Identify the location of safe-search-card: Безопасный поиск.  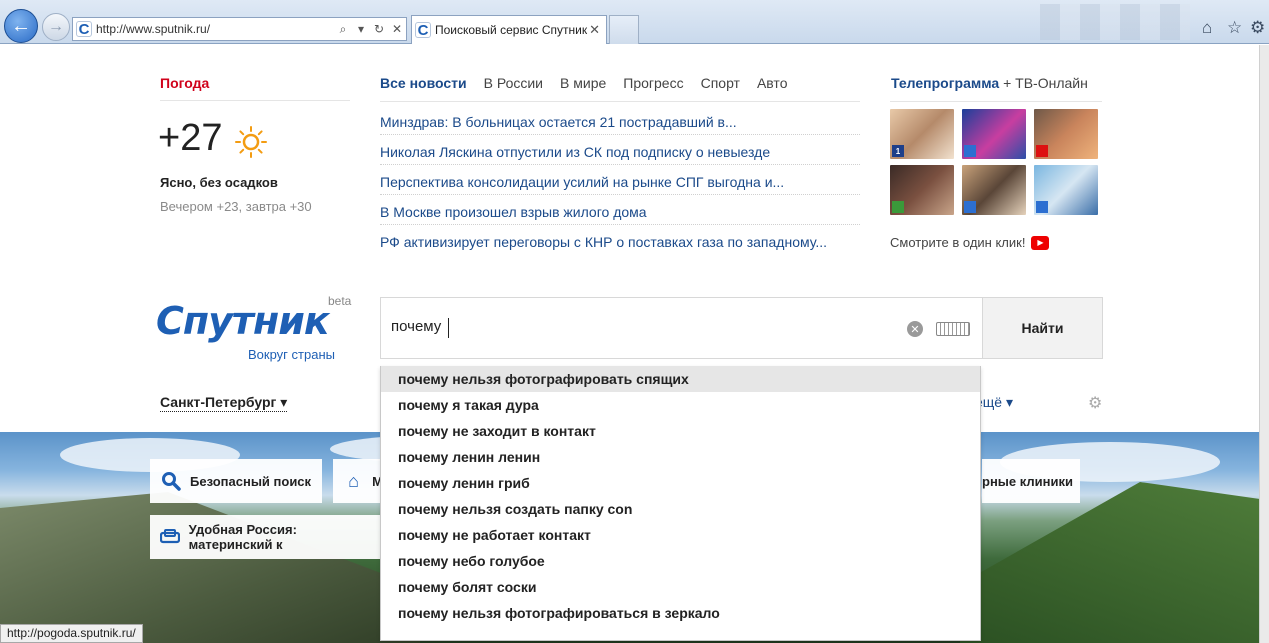
(236, 481).